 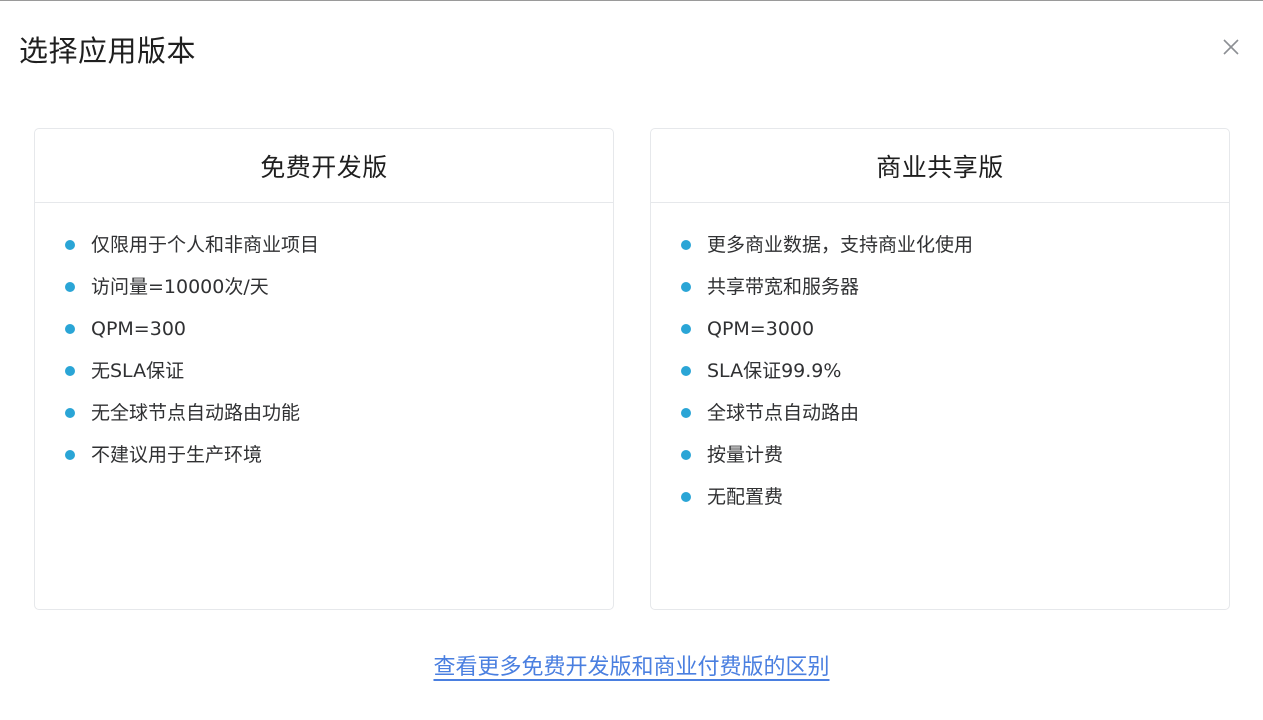 What do you see at coordinates (955, 502) in the screenshot?
I see `feature-item: 无配置费` at bounding box center [955, 502].